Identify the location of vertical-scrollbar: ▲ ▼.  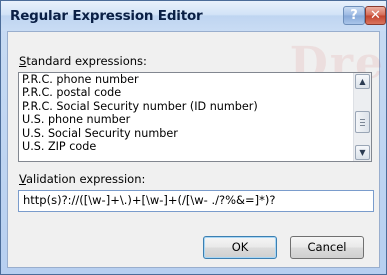
(362, 117).